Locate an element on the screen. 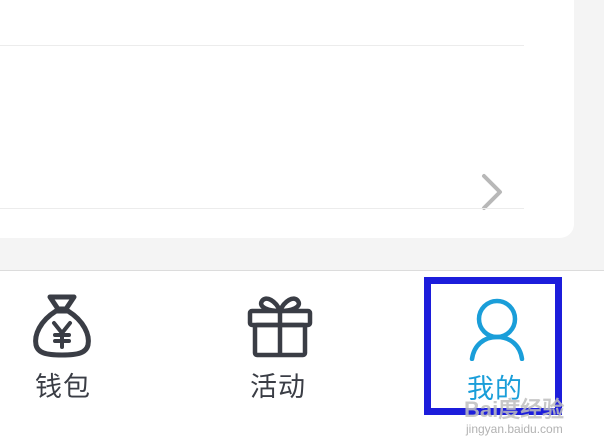 This screenshot has width=604, height=448. user-icon is located at coordinates (497, 329).